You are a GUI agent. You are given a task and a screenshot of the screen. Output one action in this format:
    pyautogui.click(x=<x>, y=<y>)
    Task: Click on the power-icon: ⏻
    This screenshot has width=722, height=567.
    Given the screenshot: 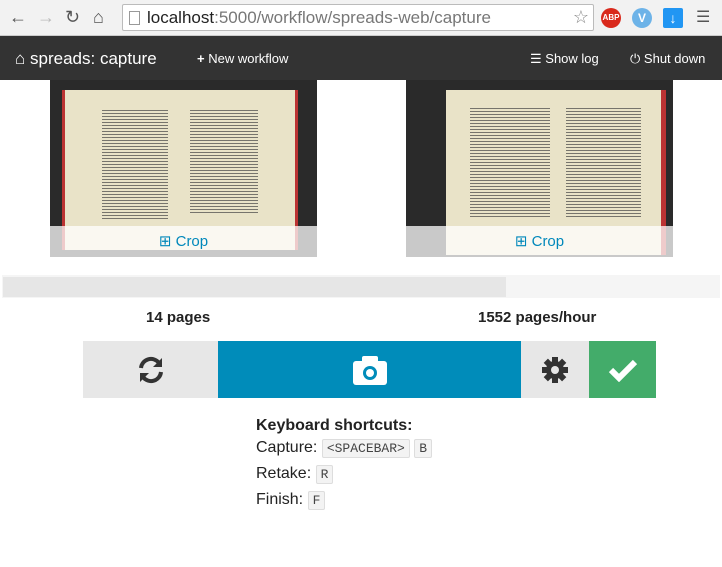 What is the action you would take?
    pyautogui.click(x=635, y=58)
    